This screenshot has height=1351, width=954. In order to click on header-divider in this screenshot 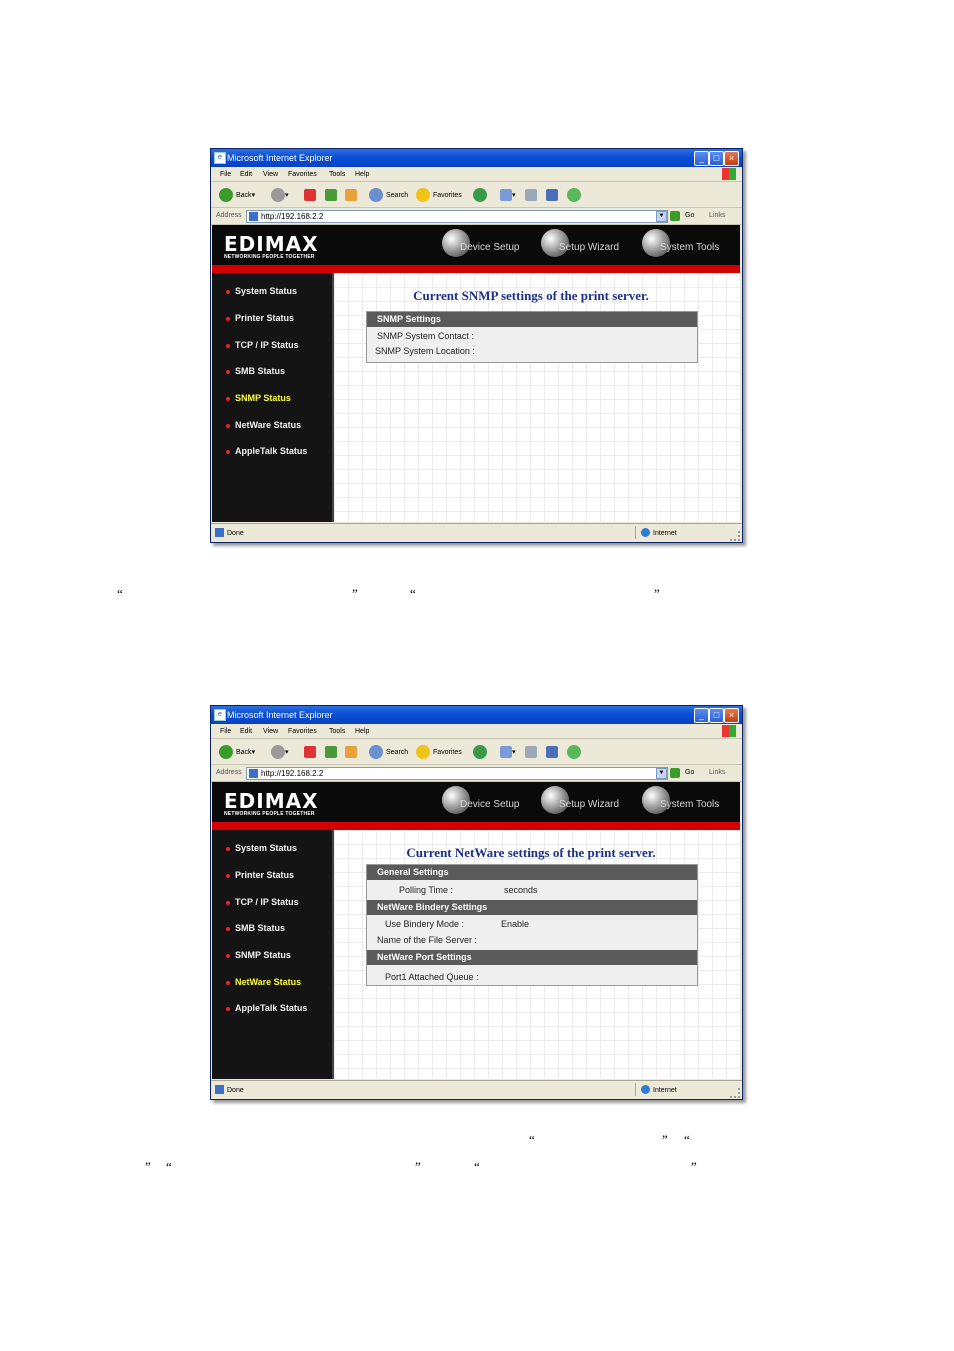, I will do `click(476, 826)`.